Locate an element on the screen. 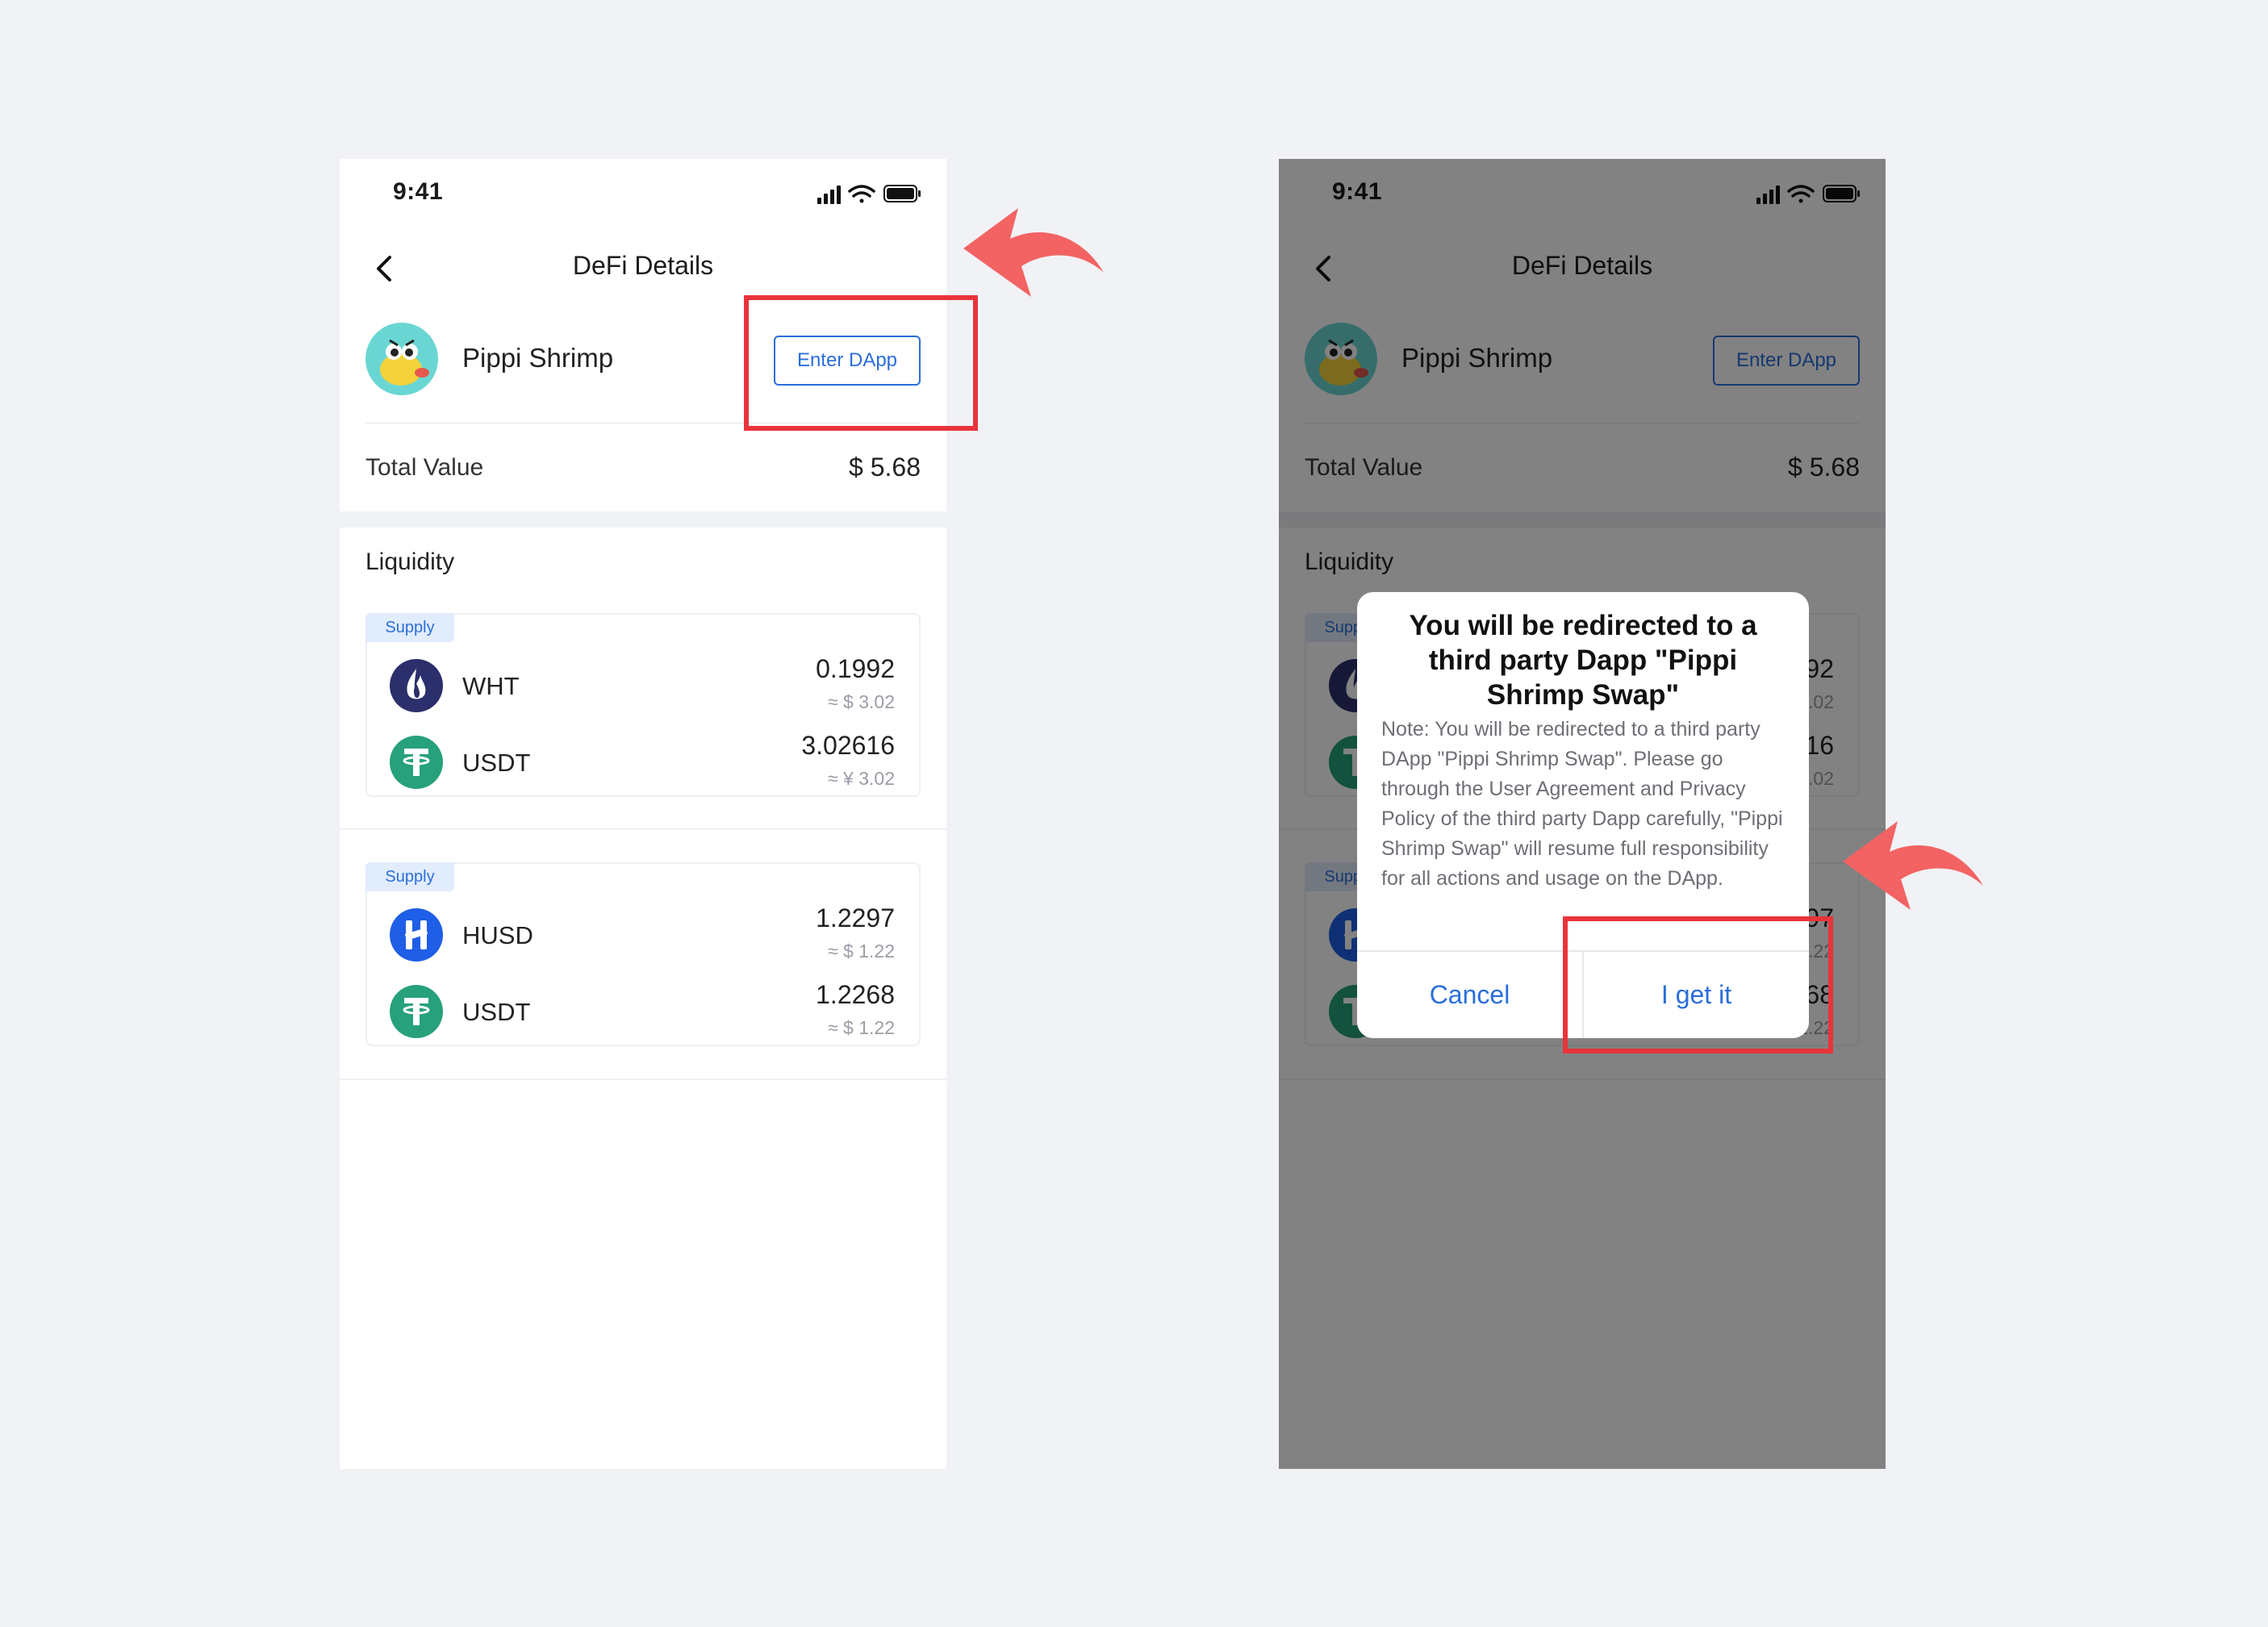 The height and width of the screenshot is (1627, 2268). token-symbol: HUSD is located at coordinates (497, 935).